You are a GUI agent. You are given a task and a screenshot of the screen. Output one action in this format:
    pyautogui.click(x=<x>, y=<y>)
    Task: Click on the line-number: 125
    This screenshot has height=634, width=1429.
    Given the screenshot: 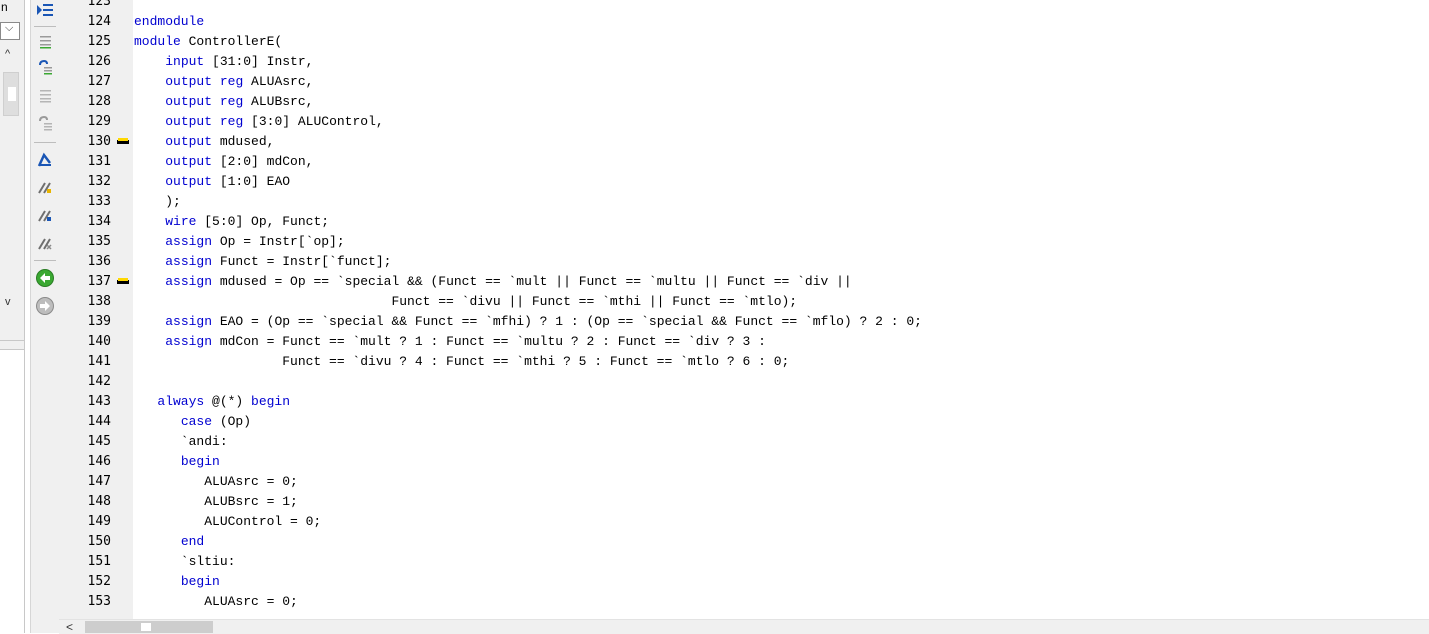 What is the action you would take?
    pyautogui.click(x=99, y=41)
    